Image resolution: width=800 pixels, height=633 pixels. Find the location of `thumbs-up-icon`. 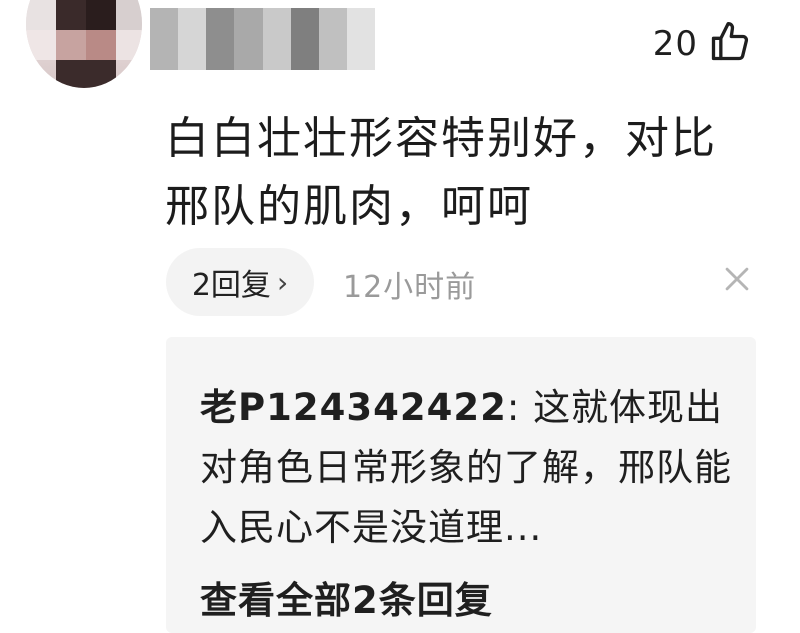

thumbs-up-icon is located at coordinates (730, 44).